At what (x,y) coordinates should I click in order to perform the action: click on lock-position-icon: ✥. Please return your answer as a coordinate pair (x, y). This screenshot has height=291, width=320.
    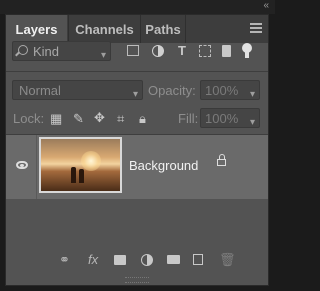
    Looking at the image, I should click on (99, 118).